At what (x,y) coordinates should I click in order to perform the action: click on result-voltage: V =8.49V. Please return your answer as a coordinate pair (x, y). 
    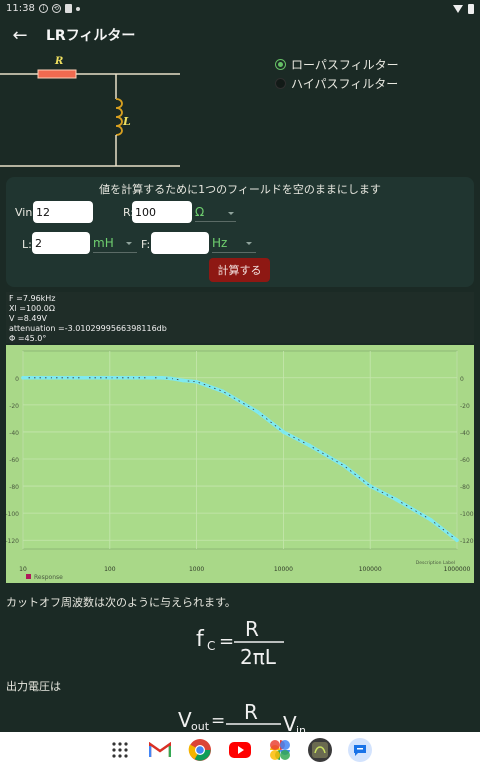
    Looking at the image, I should click on (28, 318).